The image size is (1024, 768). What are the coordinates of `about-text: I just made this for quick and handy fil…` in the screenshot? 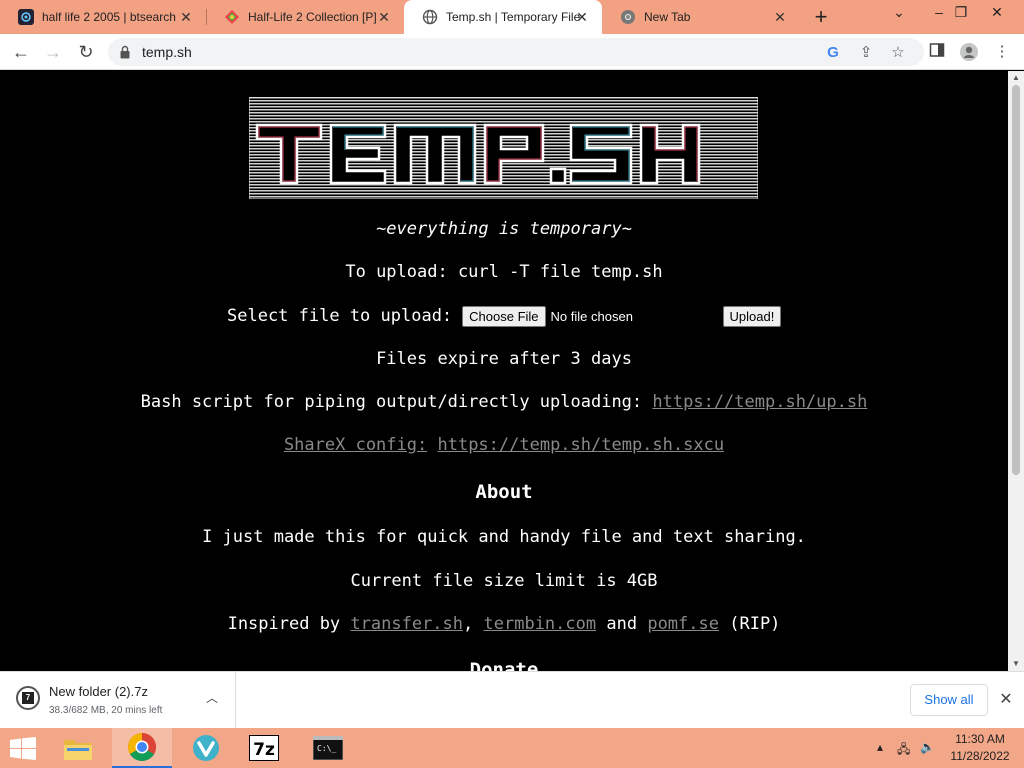 It's located at (504, 537).